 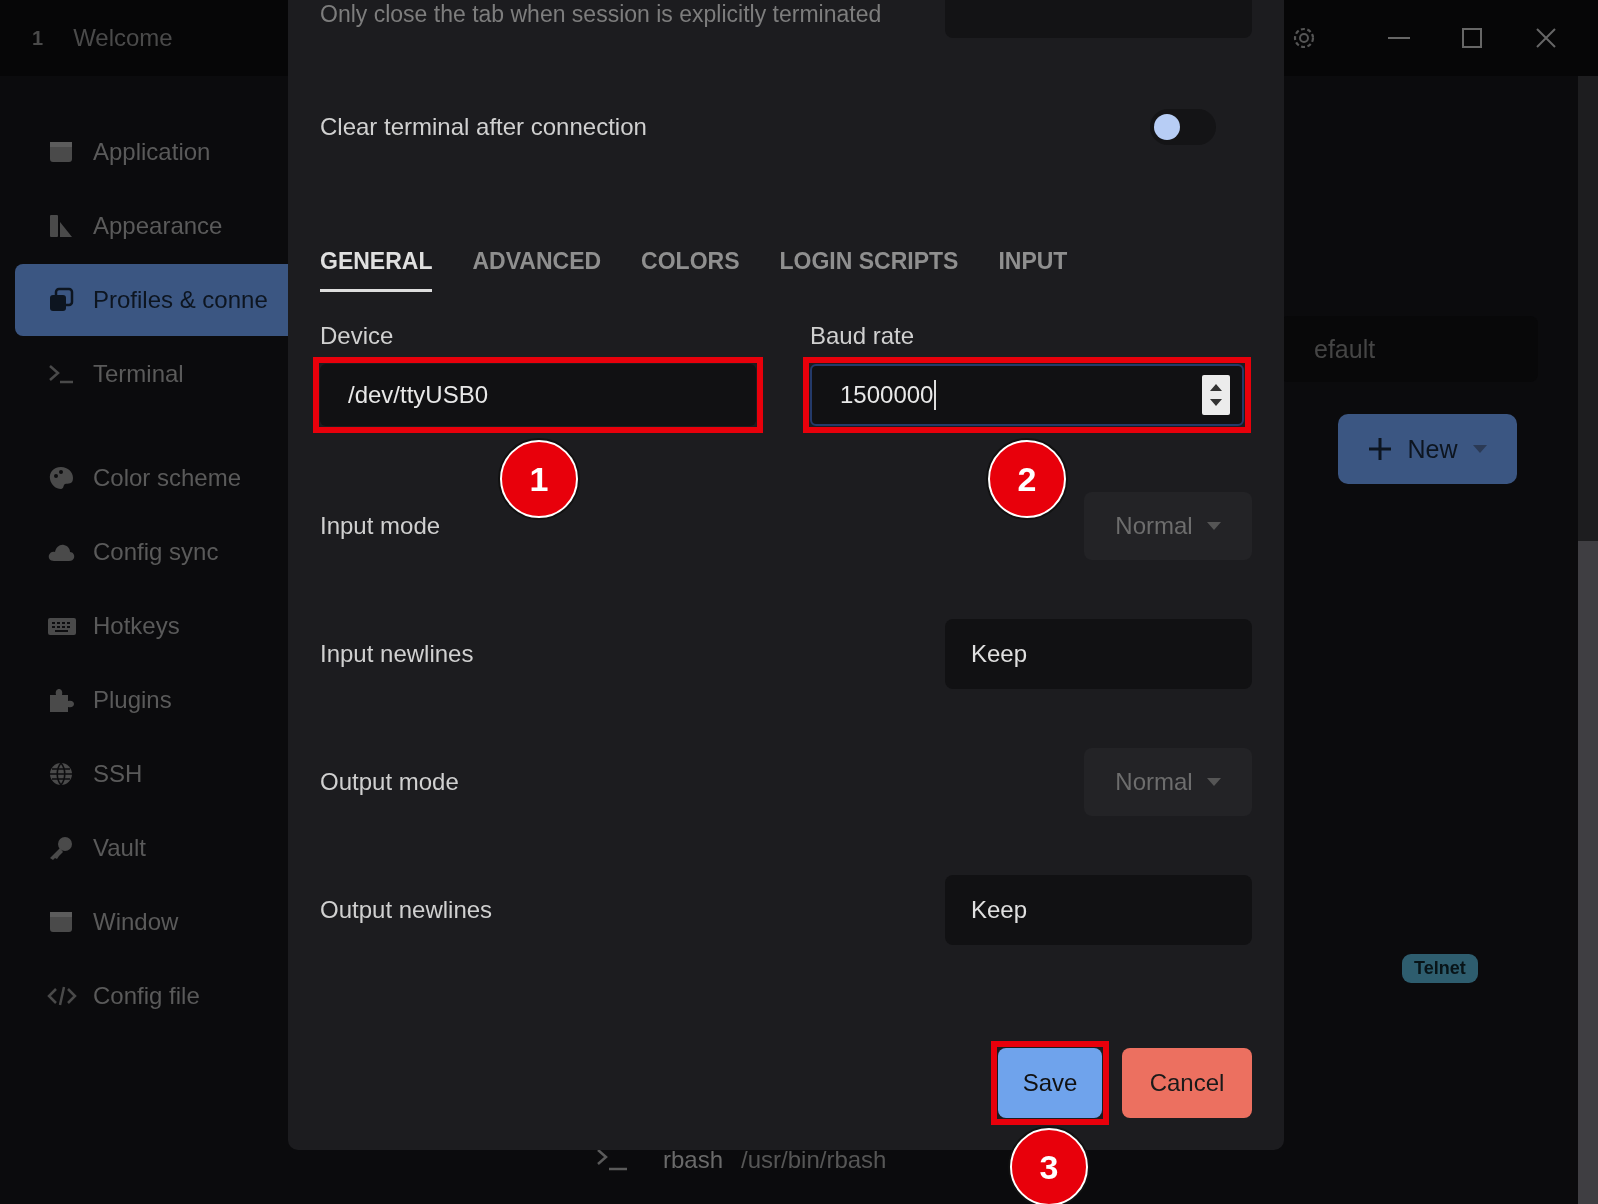 I want to click on sidebar-item: Vault, so click(x=152, y=848).